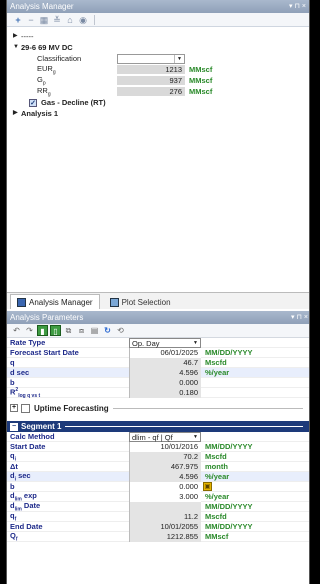 Image resolution: width=320 pixels, height=584 pixels. What do you see at coordinates (165, 372) in the screenshot?
I see `dsec-field: 4.596` at bounding box center [165, 372].